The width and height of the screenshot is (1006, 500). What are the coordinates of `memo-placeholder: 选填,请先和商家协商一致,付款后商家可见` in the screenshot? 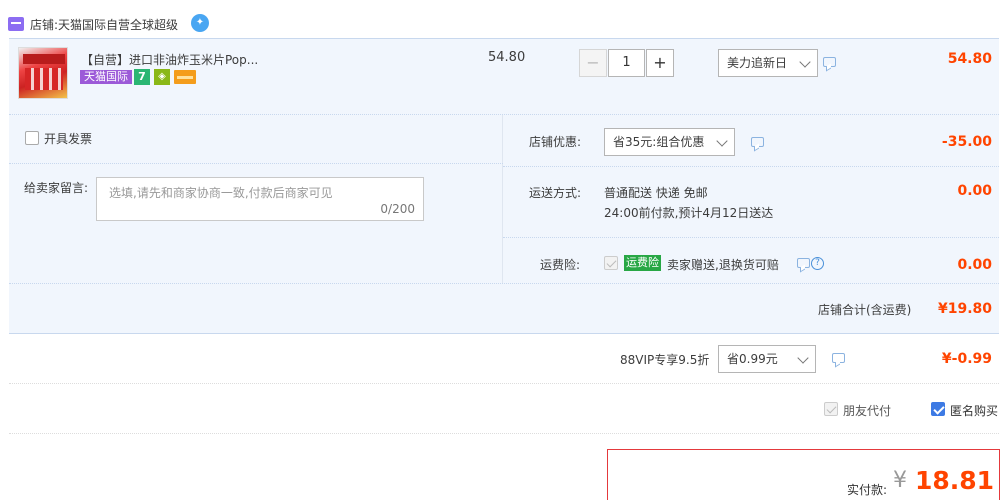 It's located at (221, 193).